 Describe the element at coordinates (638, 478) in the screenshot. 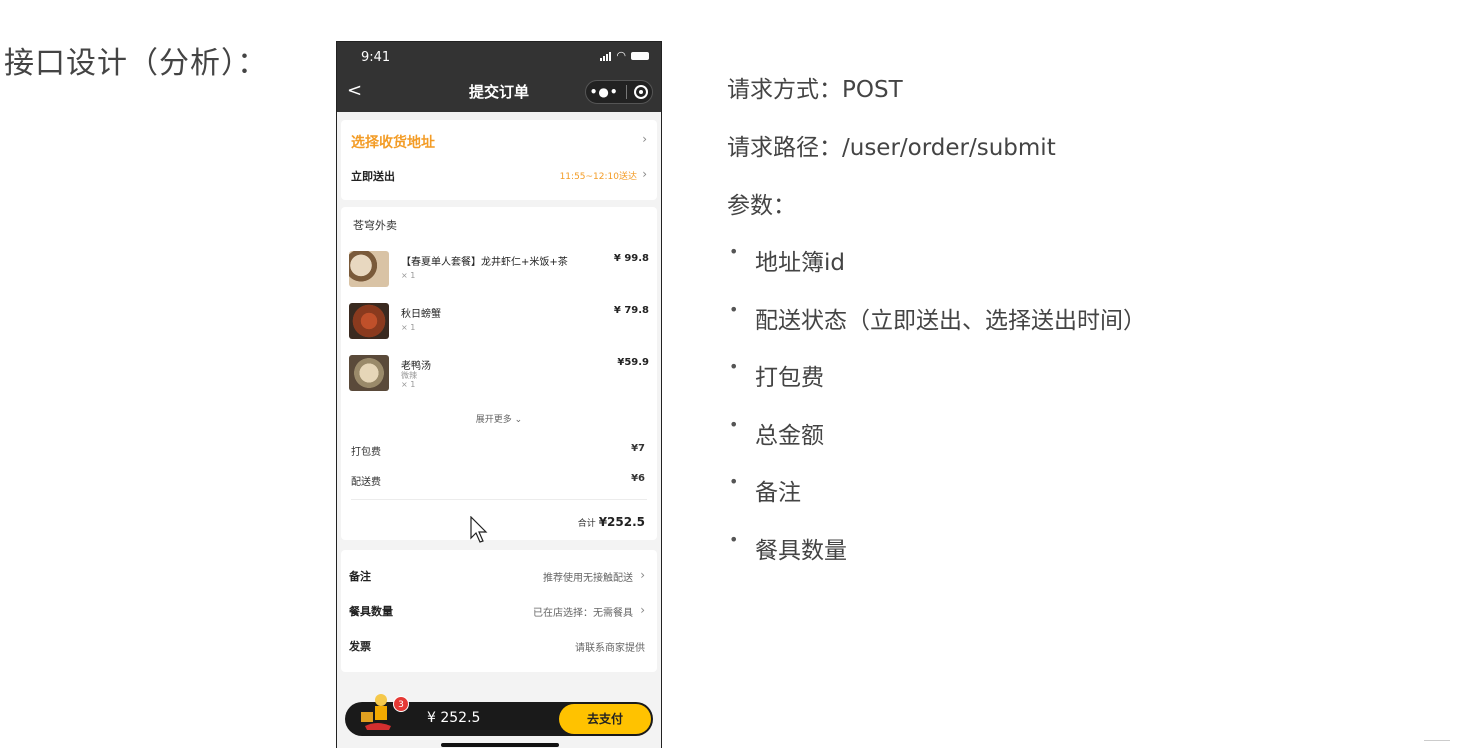

I see `delivery-fee-value: ¥6` at that location.